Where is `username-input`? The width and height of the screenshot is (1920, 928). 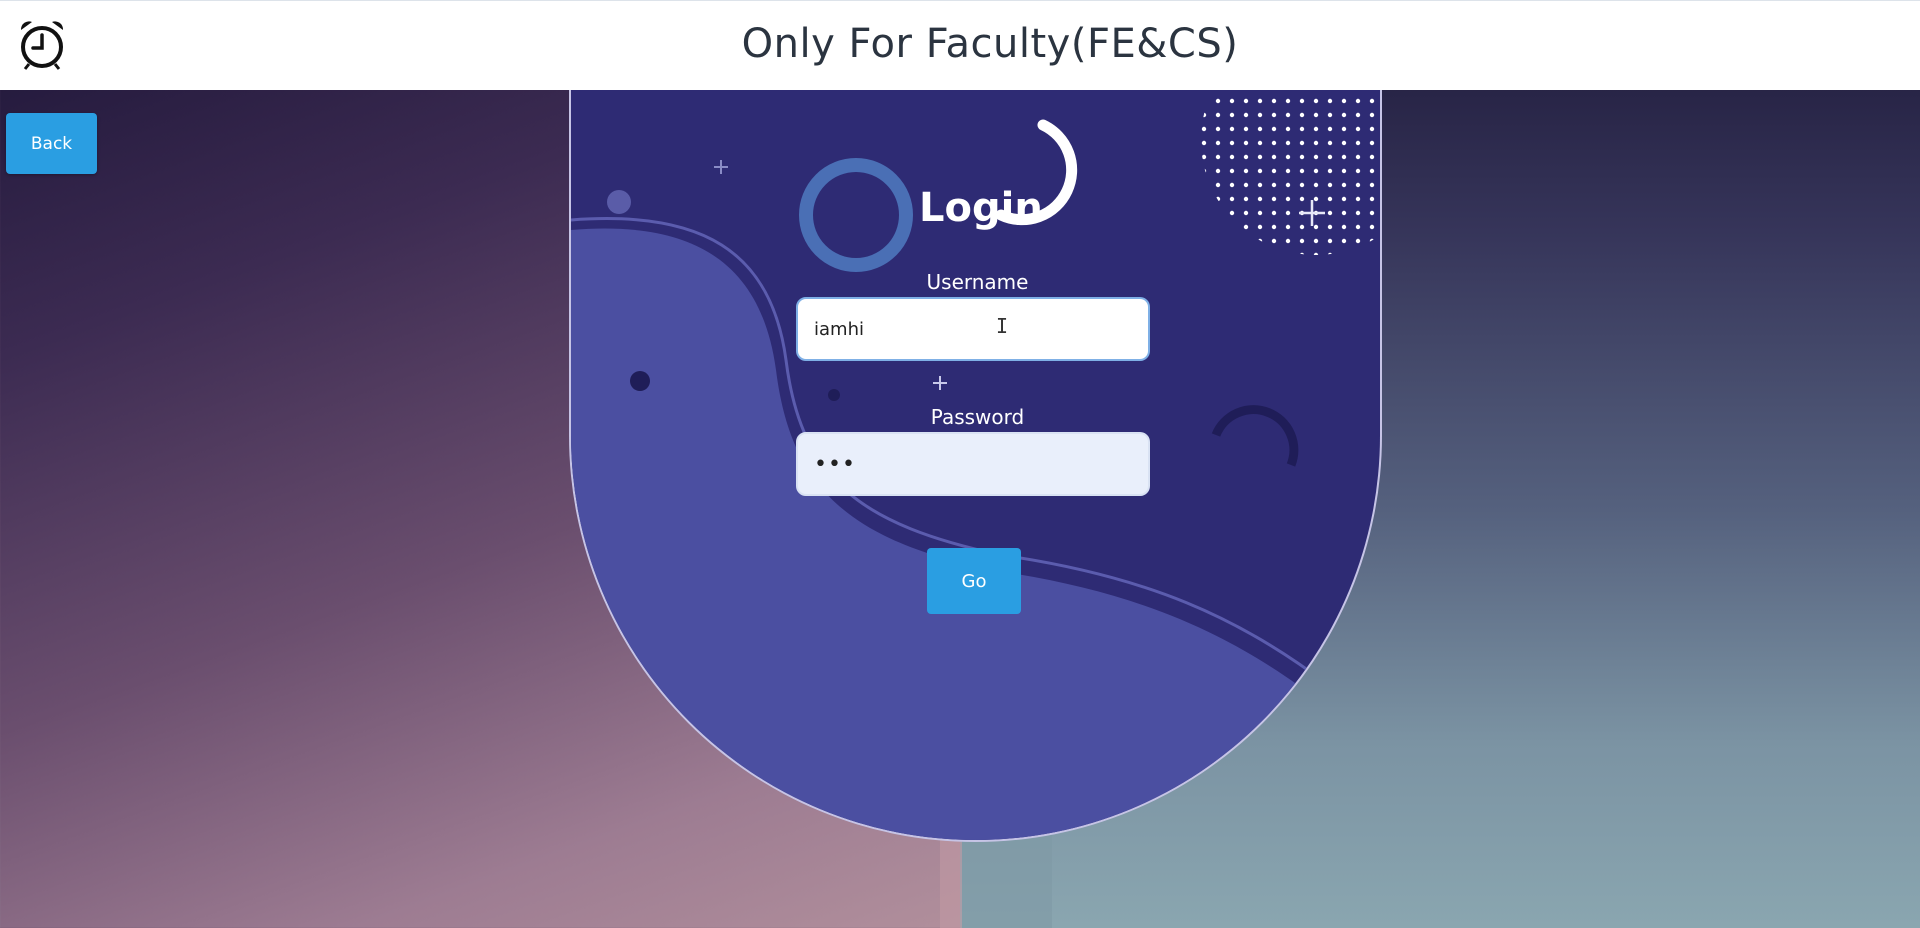
username-input is located at coordinates (973, 329).